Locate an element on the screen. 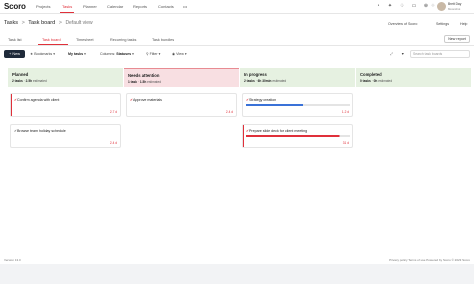 This screenshot has height=284, width=474. column-title: Needs attention is located at coordinates (144, 75).